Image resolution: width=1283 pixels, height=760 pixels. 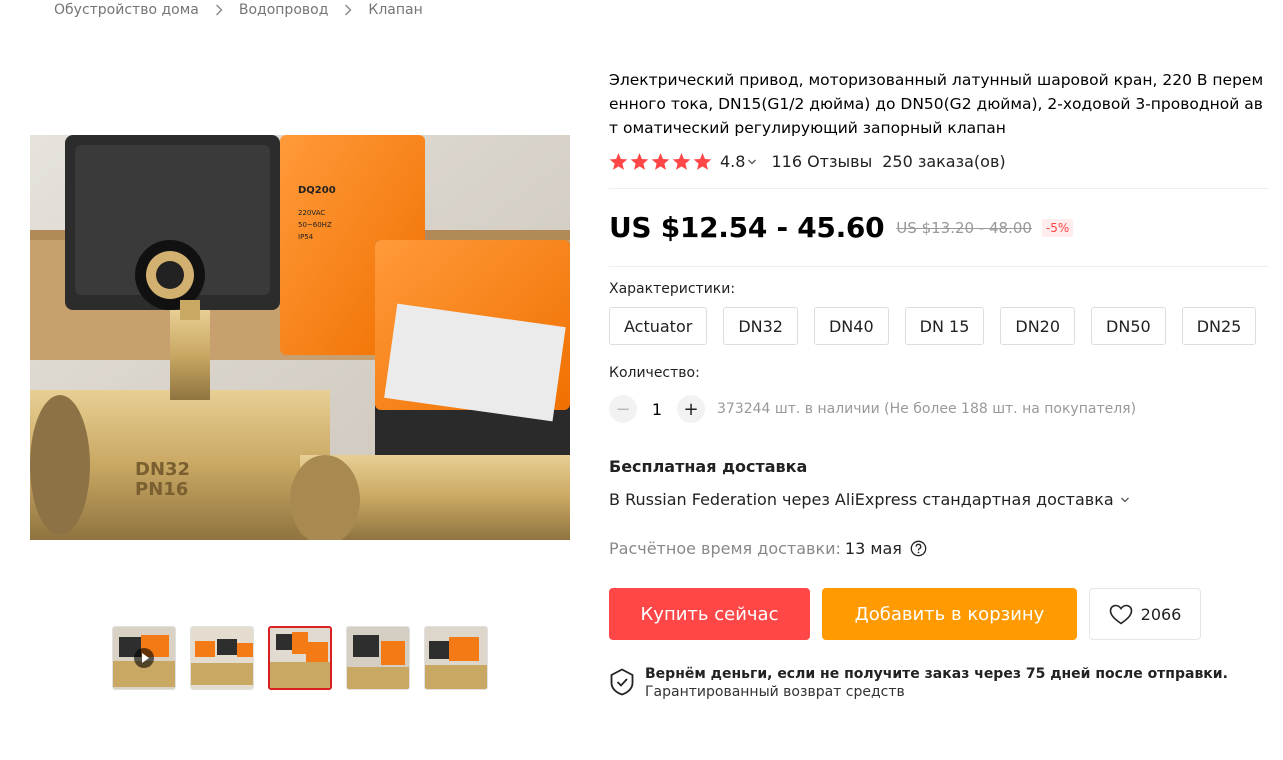 What do you see at coordinates (654, 373) in the screenshot?
I see `quantity-label: Количество:` at bounding box center [654, 373].